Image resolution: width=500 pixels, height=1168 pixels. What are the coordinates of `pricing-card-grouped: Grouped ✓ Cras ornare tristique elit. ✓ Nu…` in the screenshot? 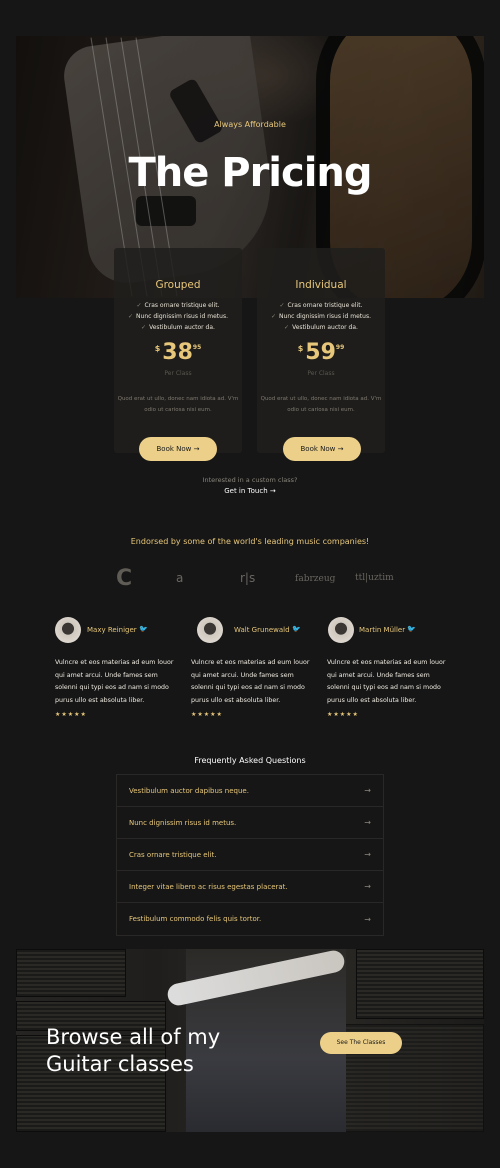 It's located at (178, 350).